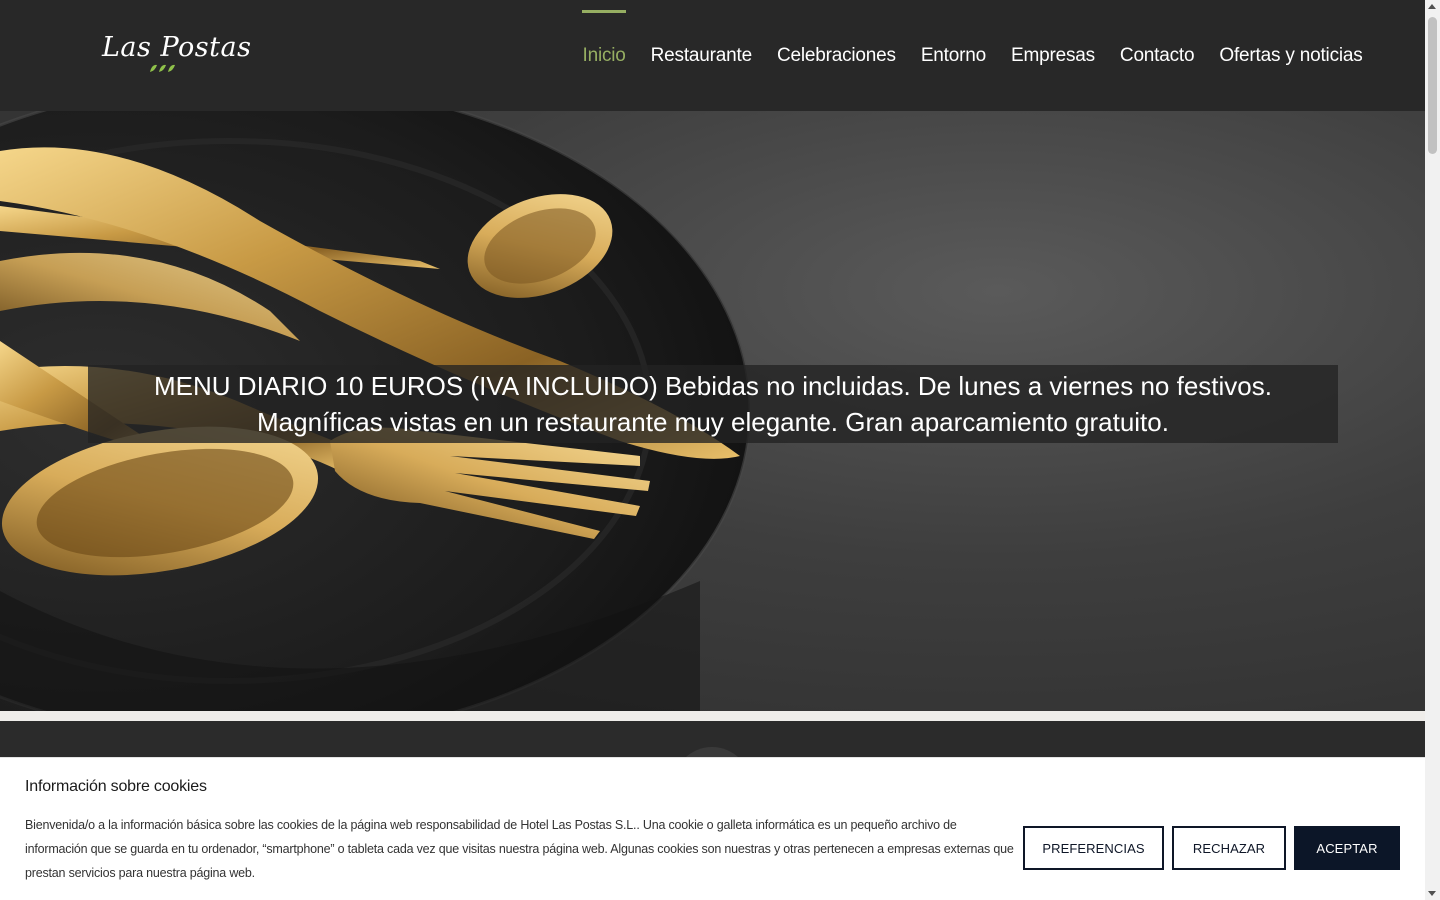 This screenshot has height=900, width=1440. What do you see at coordinates (177, 47) in the screenshot?
I see `logo-text: Las Postas` at bounding box center [177, 47].